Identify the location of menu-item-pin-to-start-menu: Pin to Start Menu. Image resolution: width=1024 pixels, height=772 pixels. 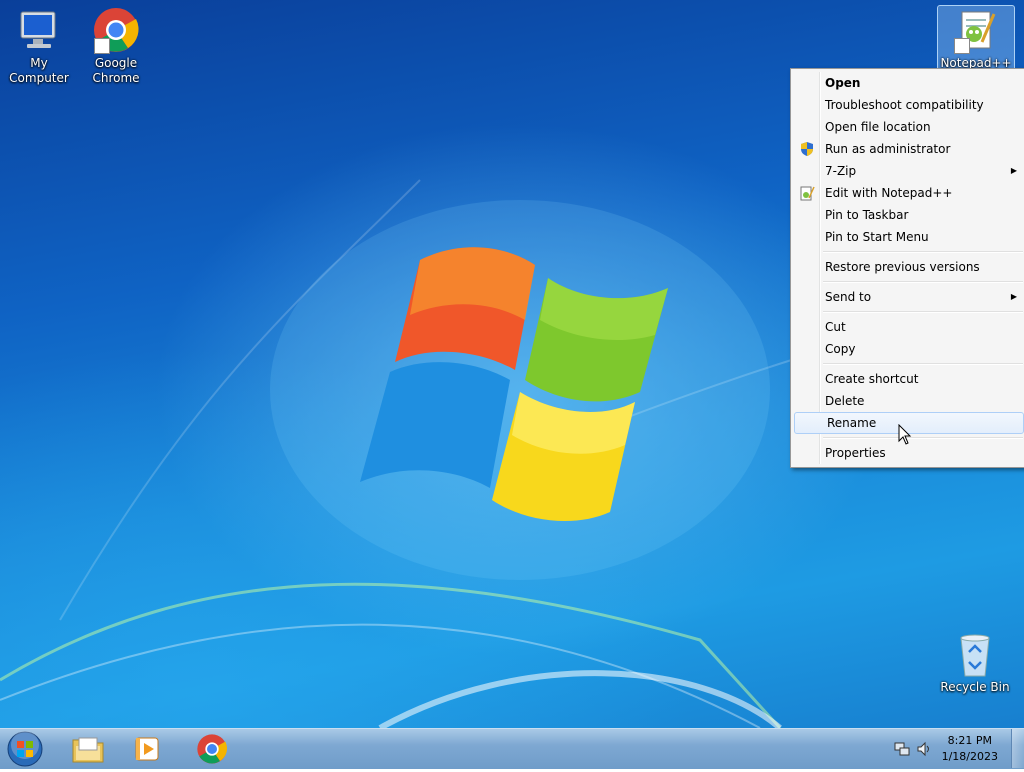
(908, 237).